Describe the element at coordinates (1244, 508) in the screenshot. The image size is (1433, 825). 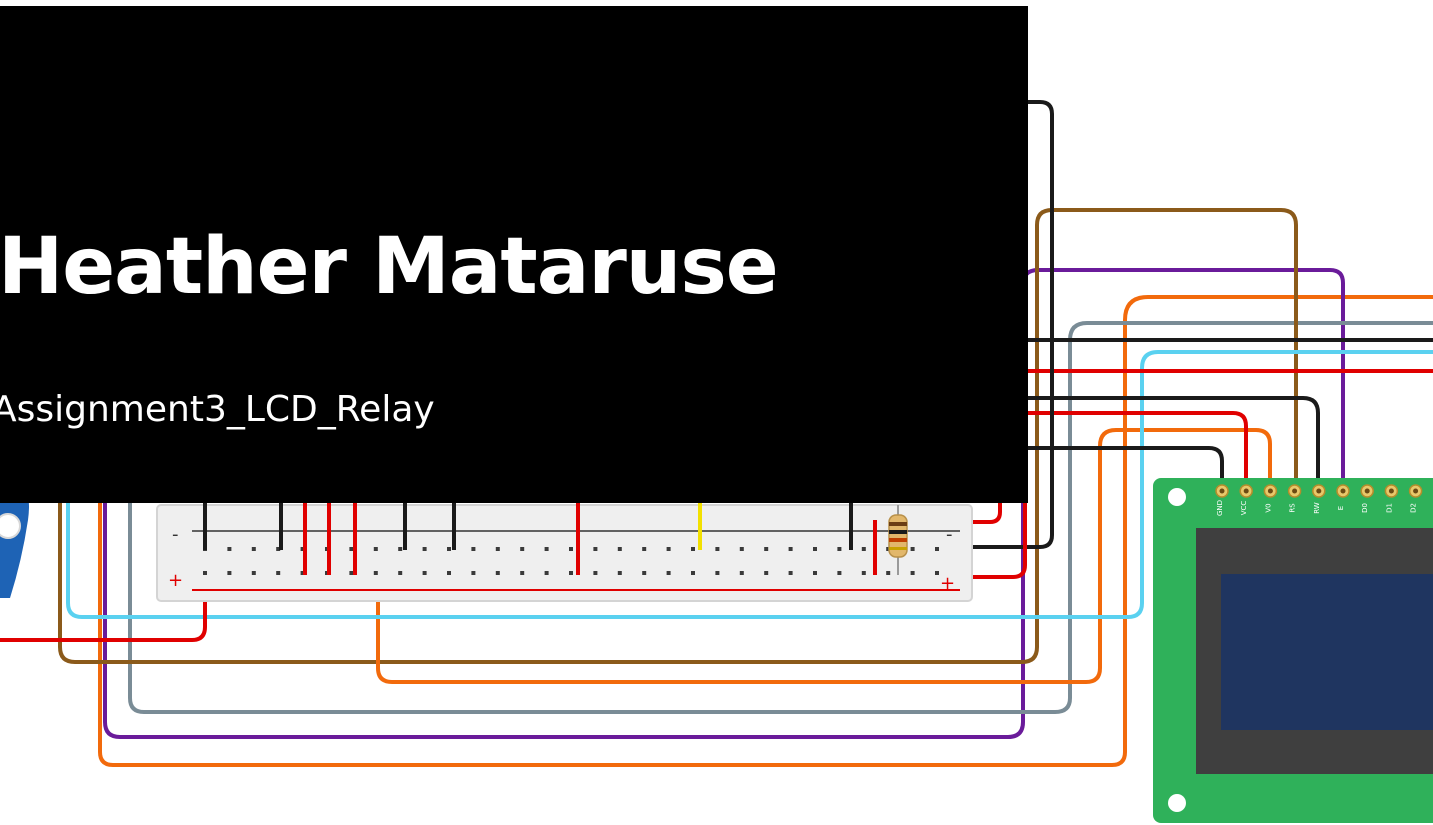
I see `lcd-pin-label: VCC` at that location.